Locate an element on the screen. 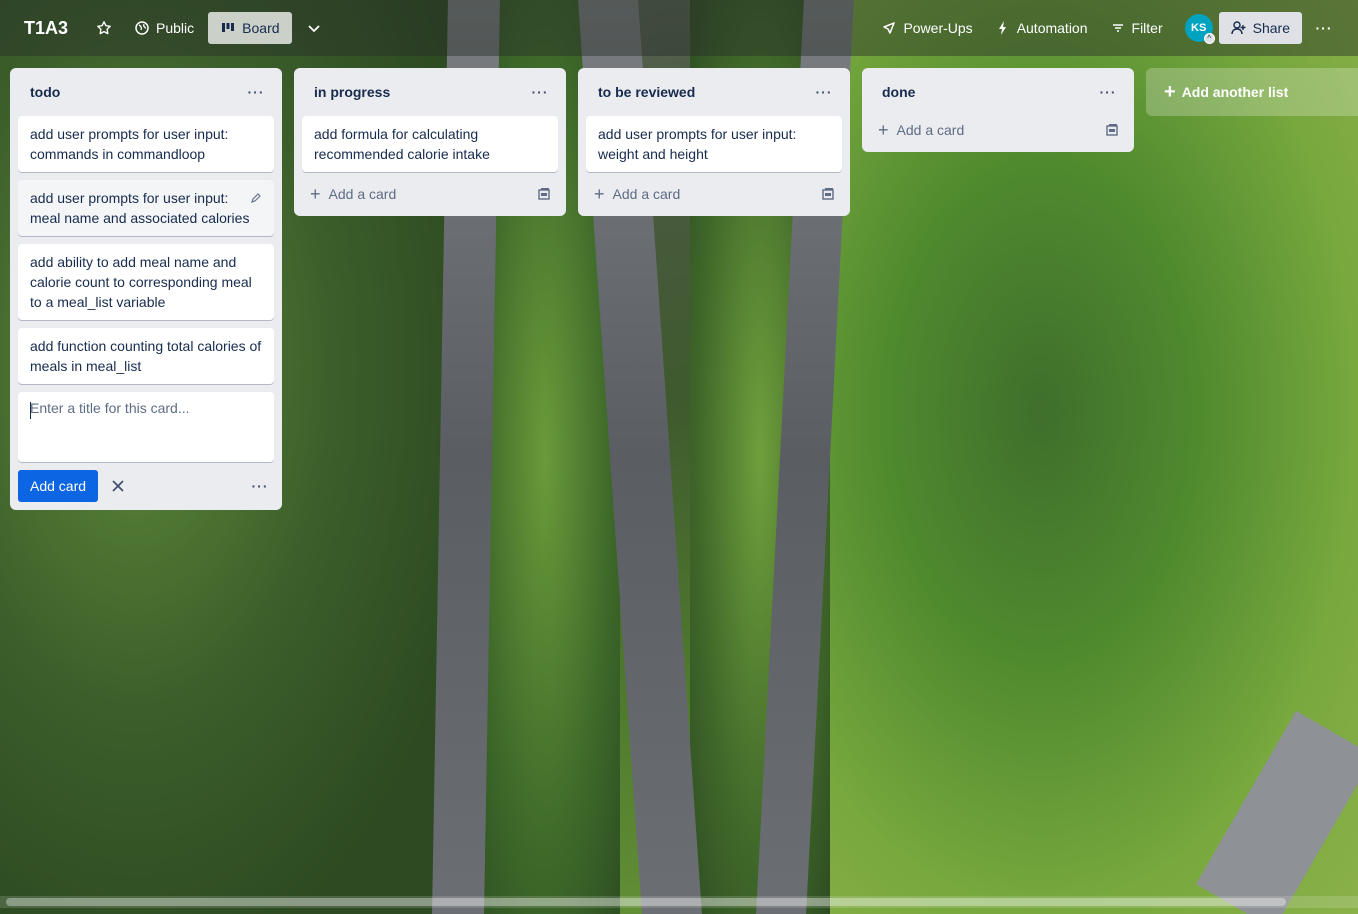  star-button is located at coordinates (104, 28).